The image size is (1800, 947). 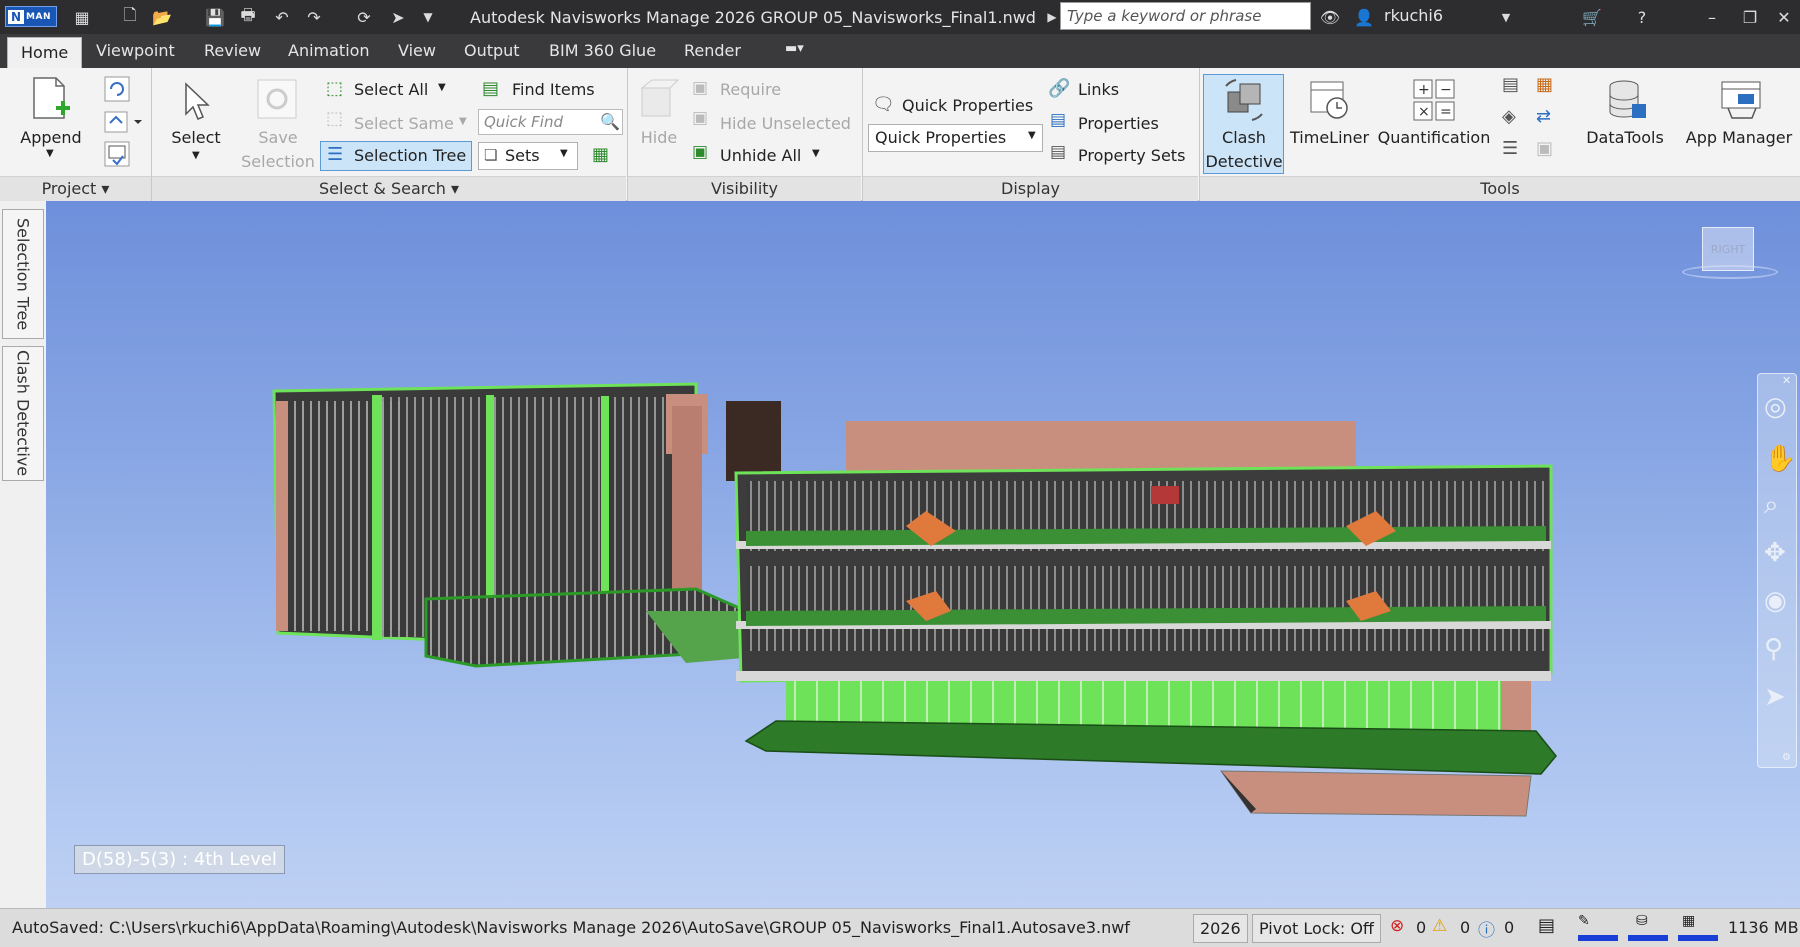 What do you see at coordinates (117, 154) in the screenshot?
I see `file-options-icon` at bounding box center [117, 154].